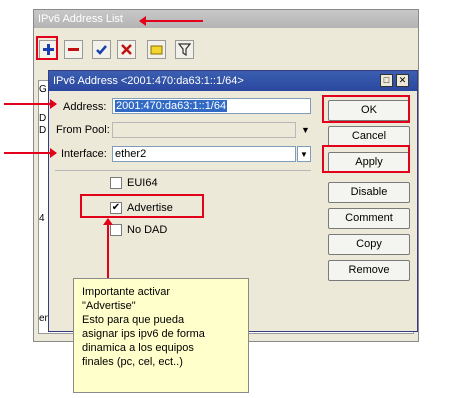 Image resolution: width=453 pixels, height=398 pixels. I want to click on note-line: asignar ips ipv6 de forma, so click(143, 334).